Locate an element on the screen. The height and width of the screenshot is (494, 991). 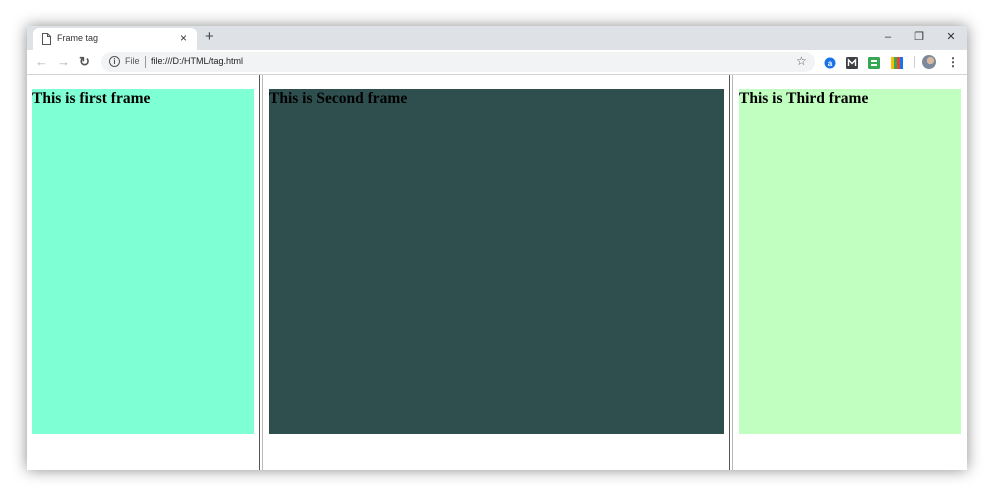
green-extension-icon is located at coordinates (874, 62).